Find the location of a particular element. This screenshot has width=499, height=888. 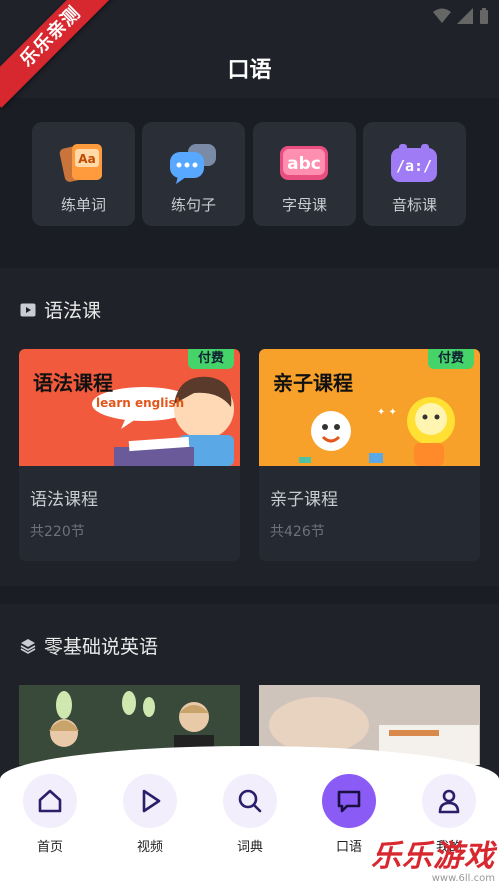

svg-text: abc is located at coordinates (304, 164).